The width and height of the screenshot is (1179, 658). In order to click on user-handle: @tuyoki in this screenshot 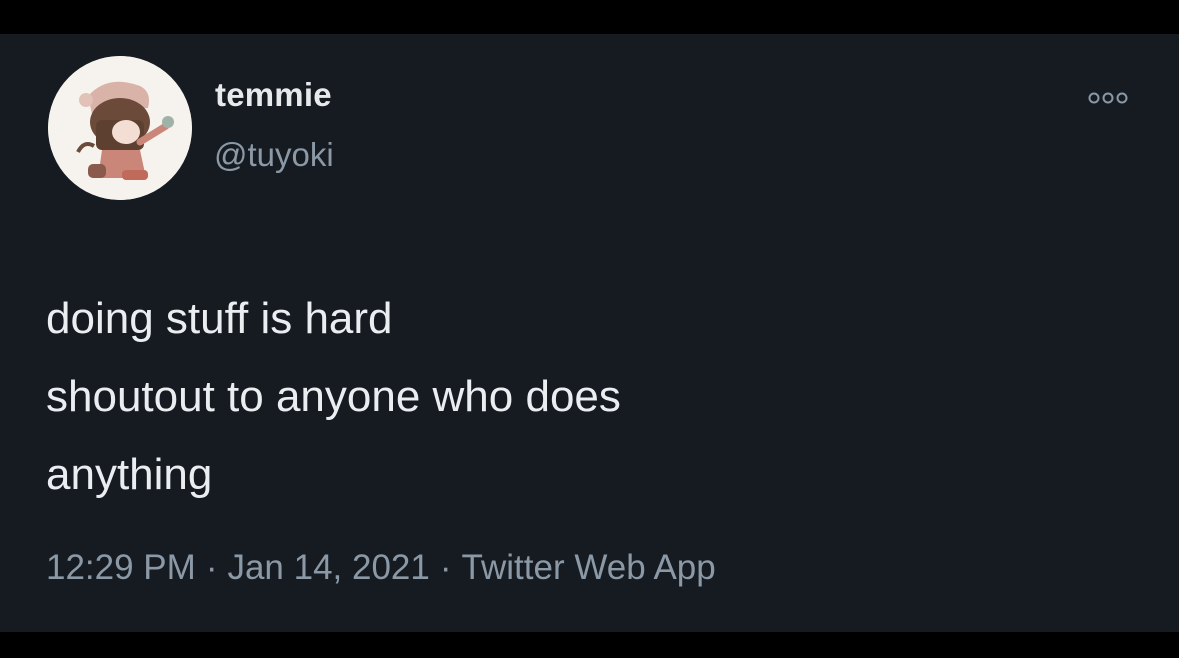, I will do `click(274, 154)`.